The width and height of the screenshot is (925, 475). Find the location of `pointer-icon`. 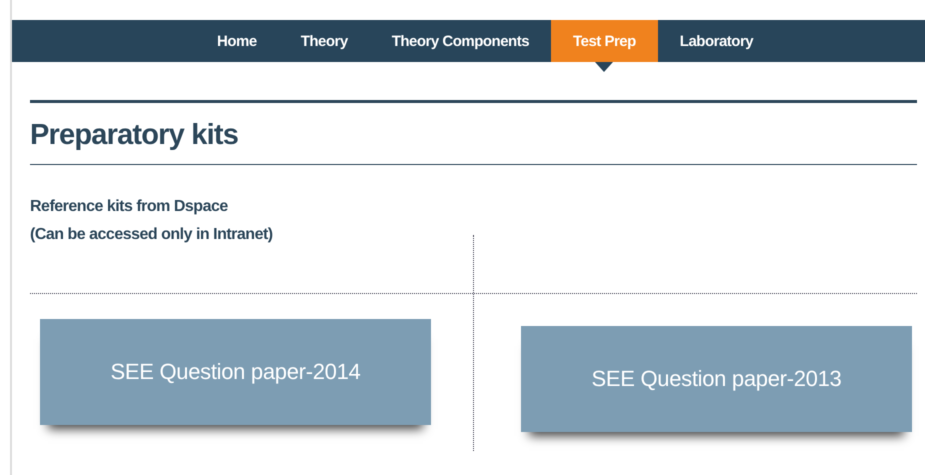

pointer-icon is located at coordinates (604, 67).